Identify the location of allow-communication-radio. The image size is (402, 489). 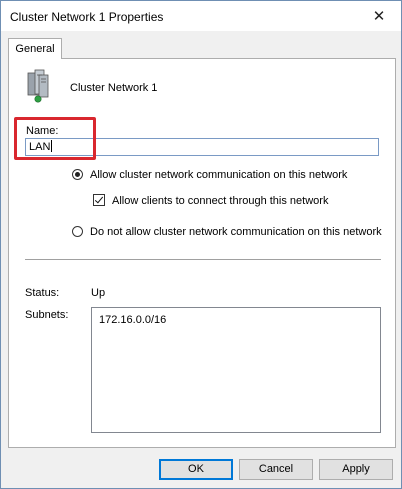
(77, 174).